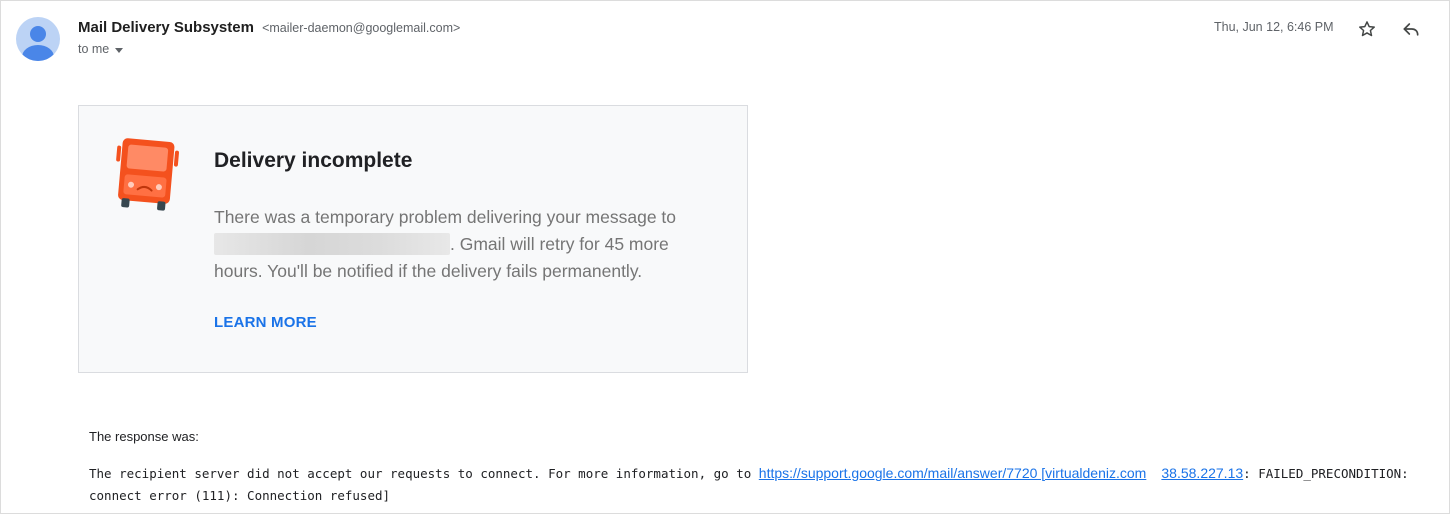  What do you see at coordinates (313, 160) in the screenshot?
I see `card-title: Delivery incomplete` at bounding box center [313, 160].